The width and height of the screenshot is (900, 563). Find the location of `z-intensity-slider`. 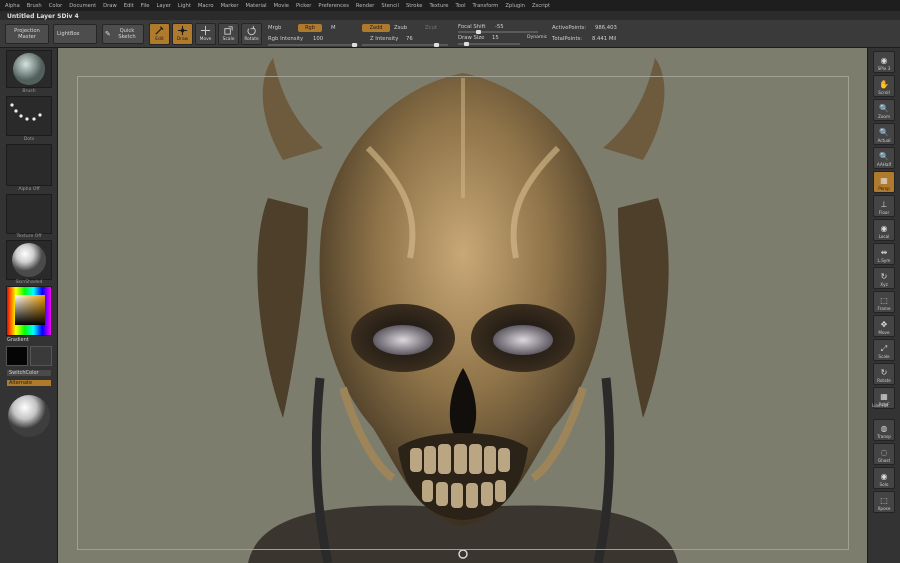

z-intensity-slider is located at coordinates (405, 45).